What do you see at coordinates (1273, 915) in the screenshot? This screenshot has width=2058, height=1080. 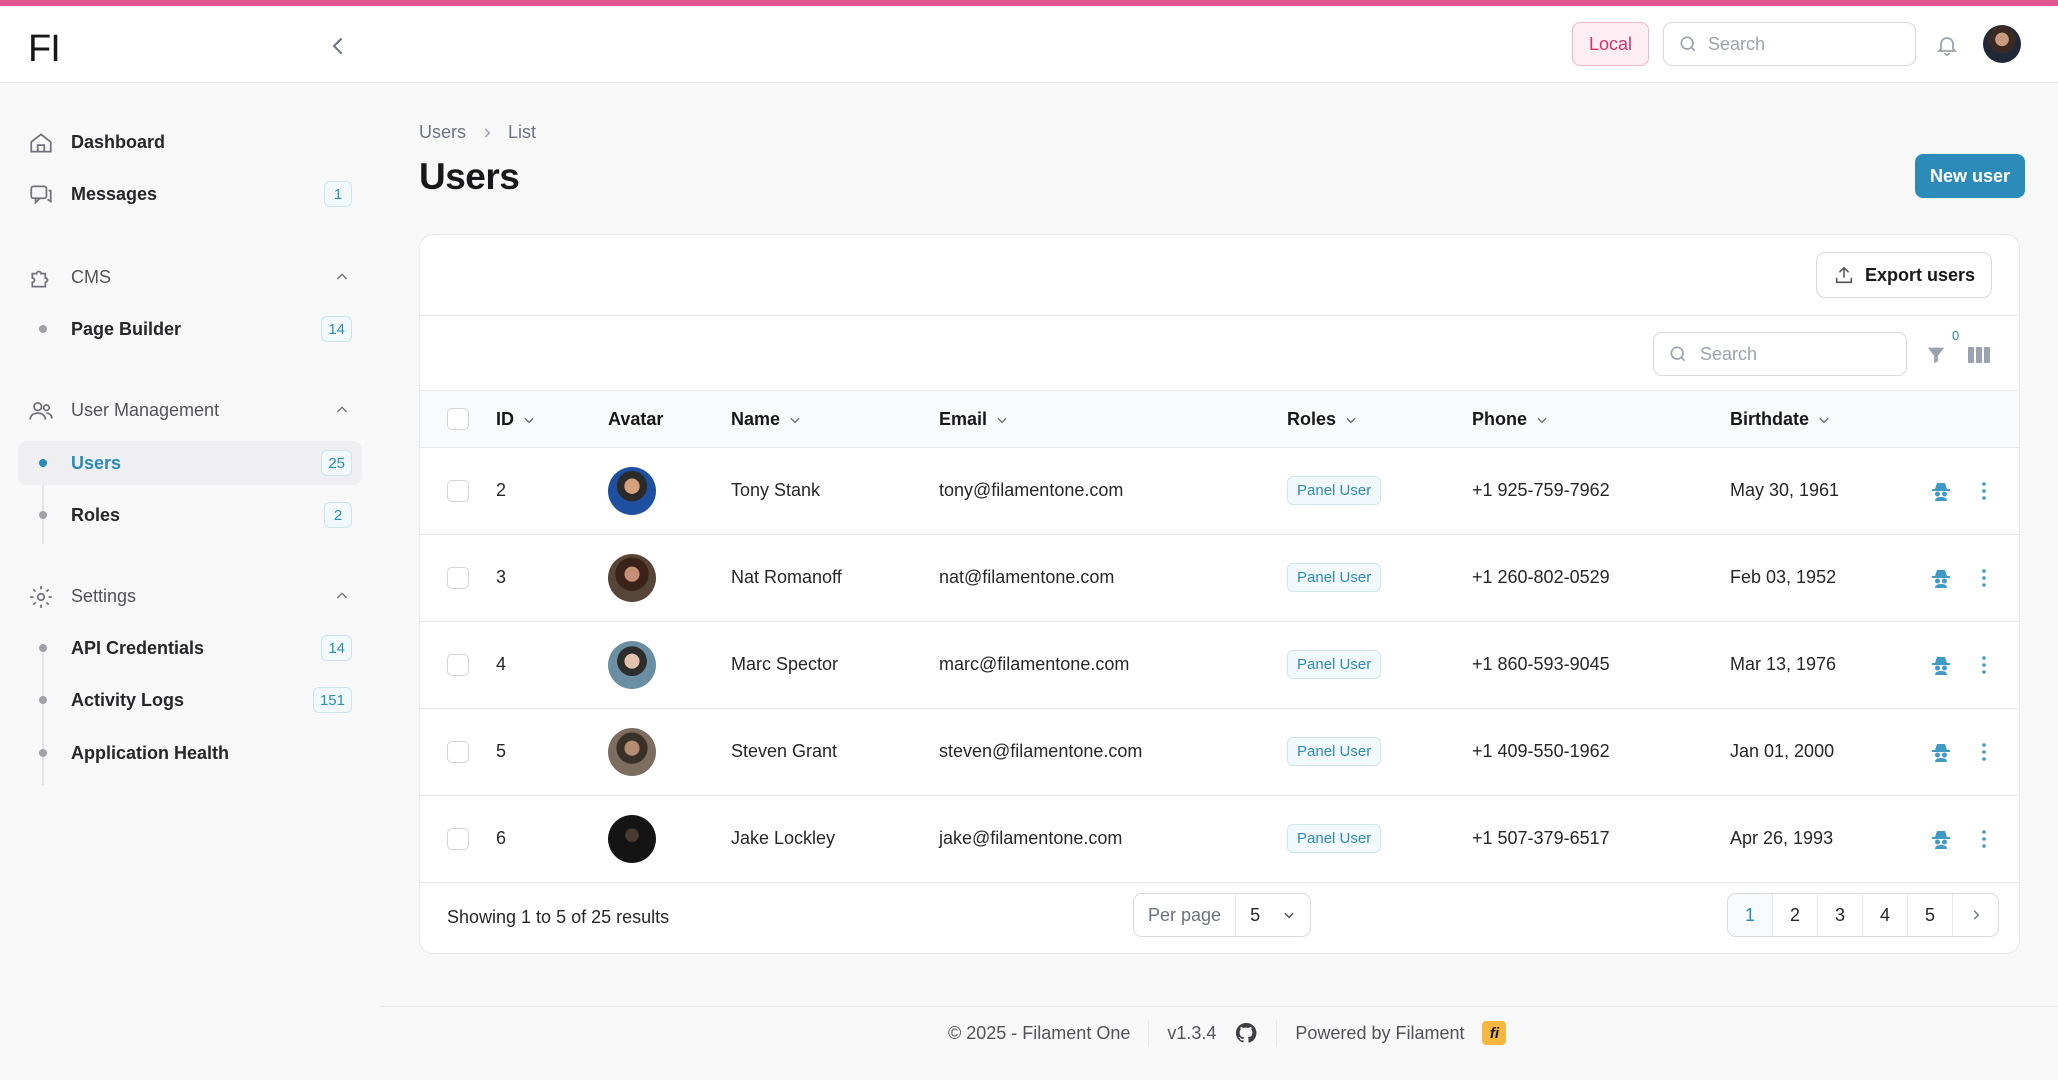 I see `per-page-value: 5` at bounding box center [1273, 915].